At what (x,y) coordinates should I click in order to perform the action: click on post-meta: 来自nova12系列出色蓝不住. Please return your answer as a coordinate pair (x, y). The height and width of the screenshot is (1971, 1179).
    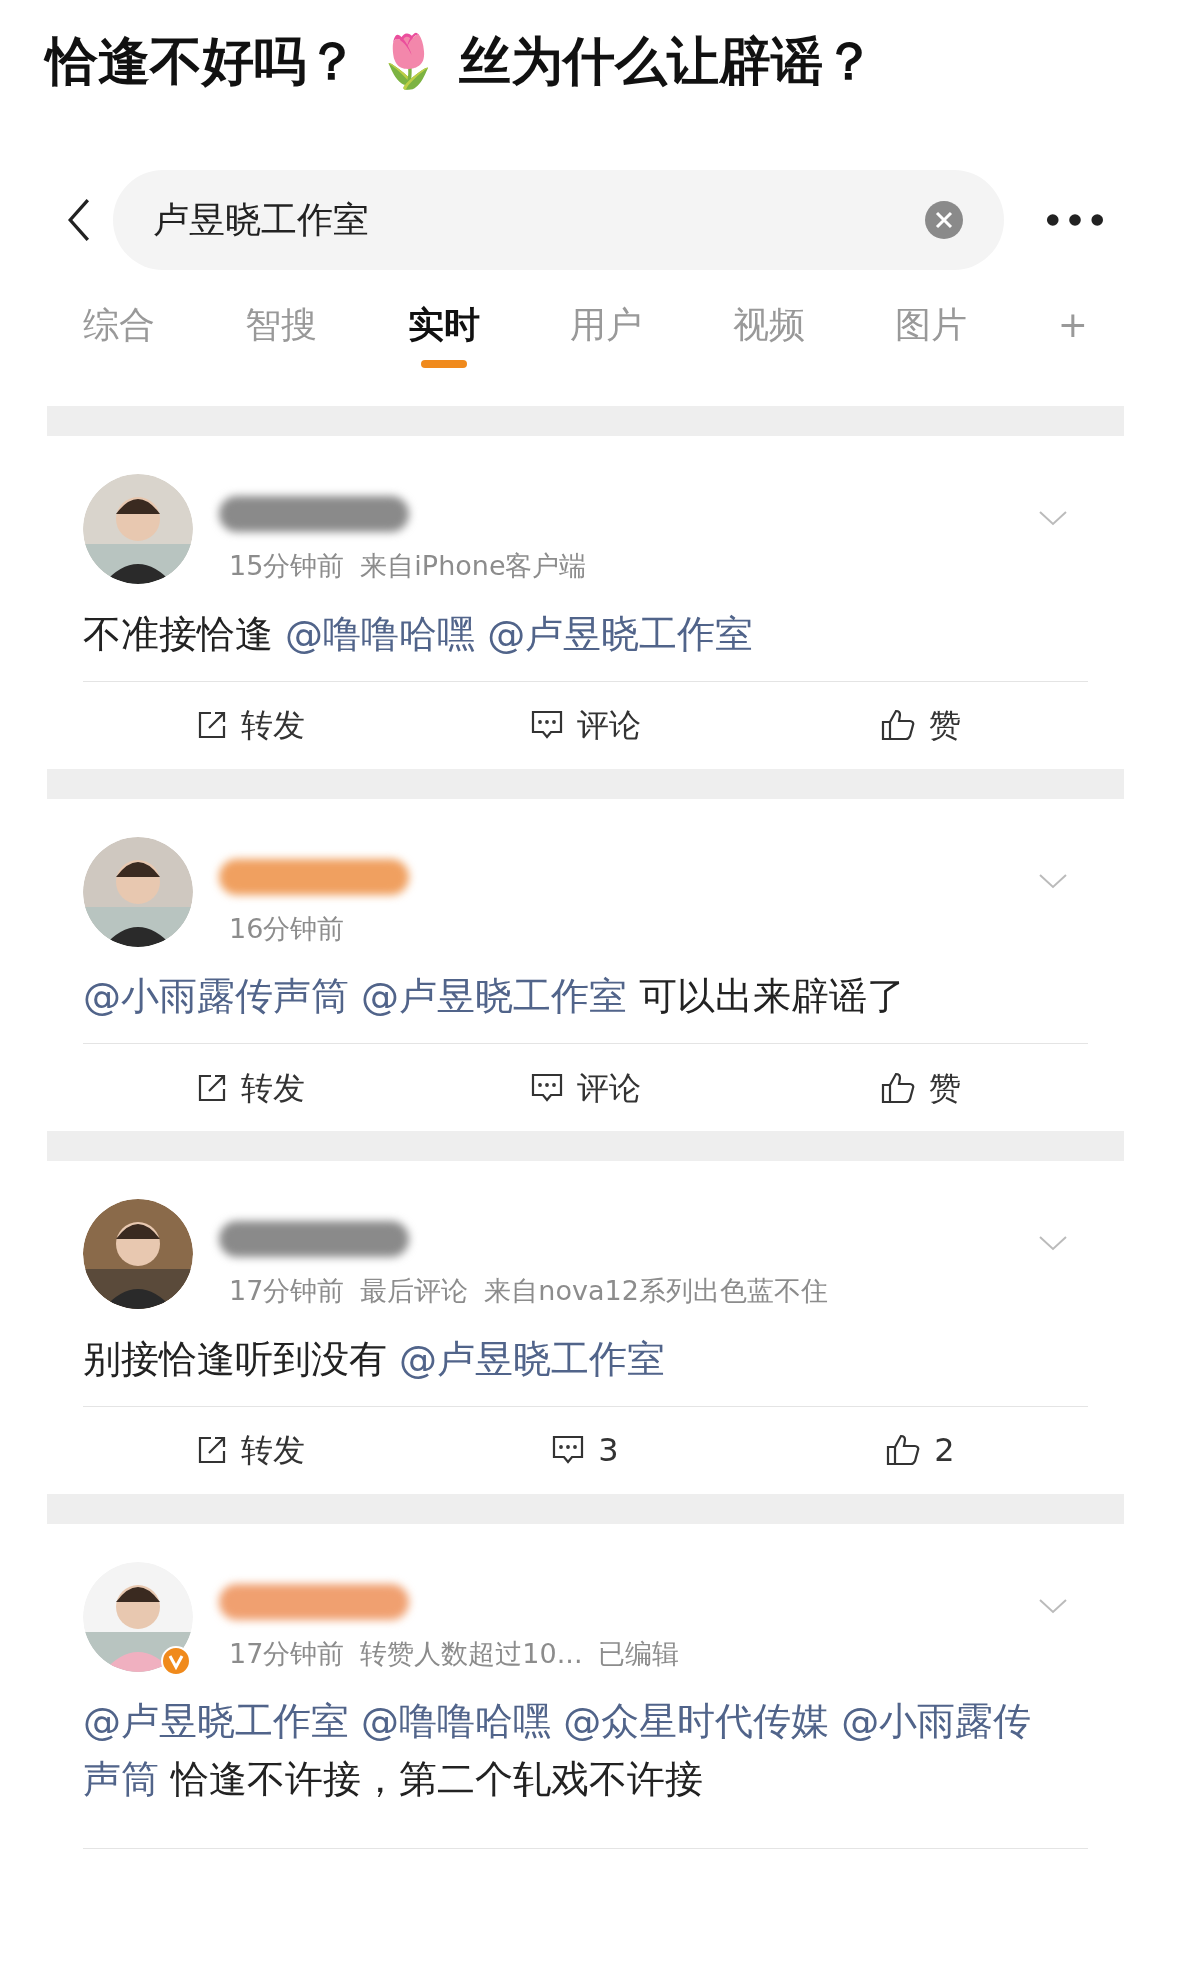
    Looking at the image, I should click on (656, 1291).